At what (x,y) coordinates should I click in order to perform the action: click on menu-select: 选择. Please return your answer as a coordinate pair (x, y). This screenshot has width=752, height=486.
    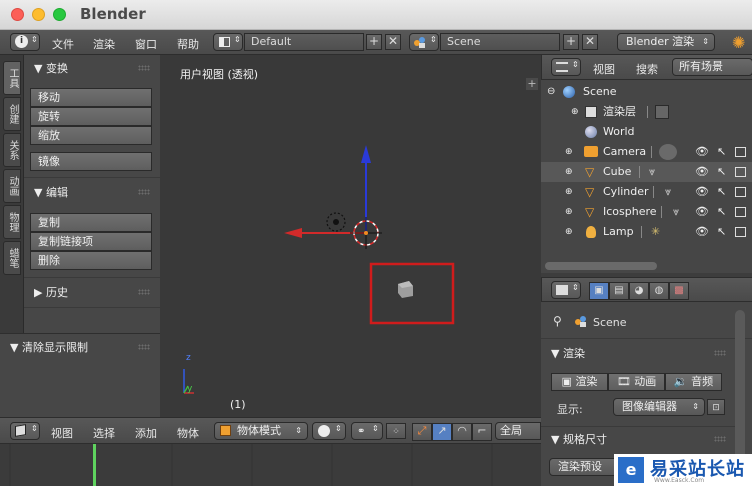
    Looking at the image, I should click on (104, 433).